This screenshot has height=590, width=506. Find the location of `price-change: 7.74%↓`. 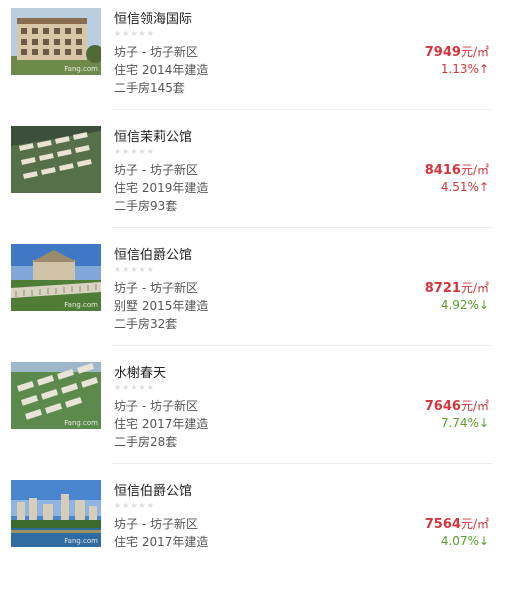

price-change: 7.74%↓ is located at coordinates (465, 423).